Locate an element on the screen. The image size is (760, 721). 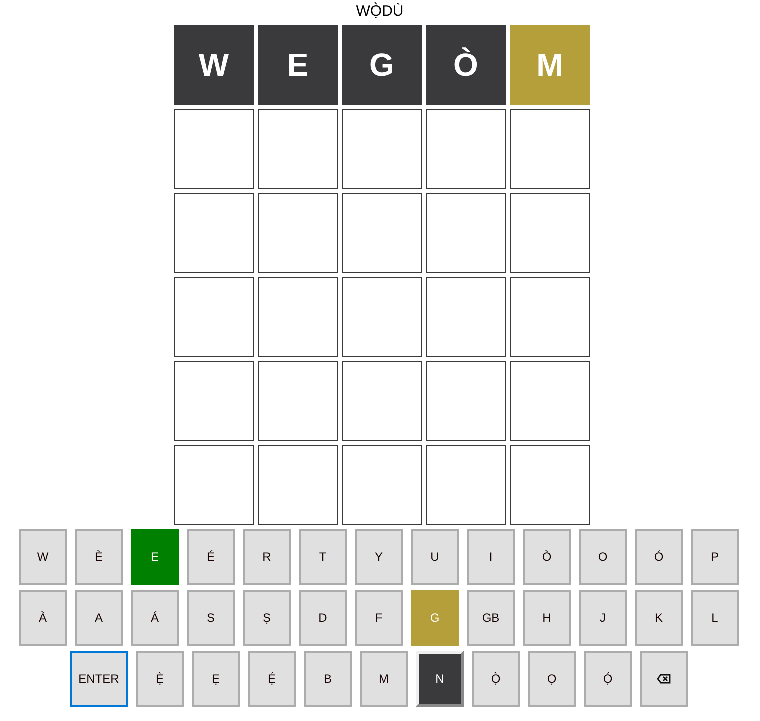
letter-key: F is located at coordinates (379, 618).